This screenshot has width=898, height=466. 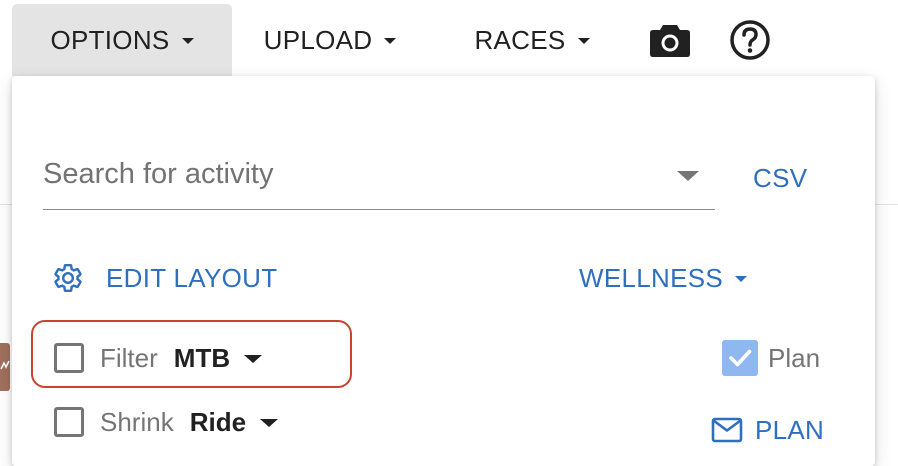 I want to click on wellness-menu-button: WELLNESS, so click(x=663, y=278).